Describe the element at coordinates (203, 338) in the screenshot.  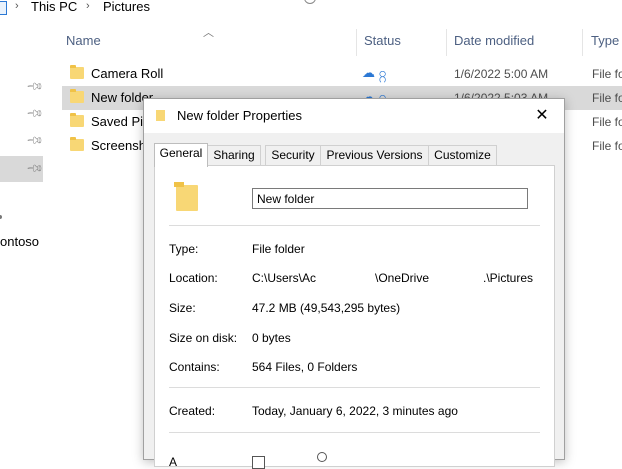
I see `size-on-disk-label: Size on disk:` at that location.